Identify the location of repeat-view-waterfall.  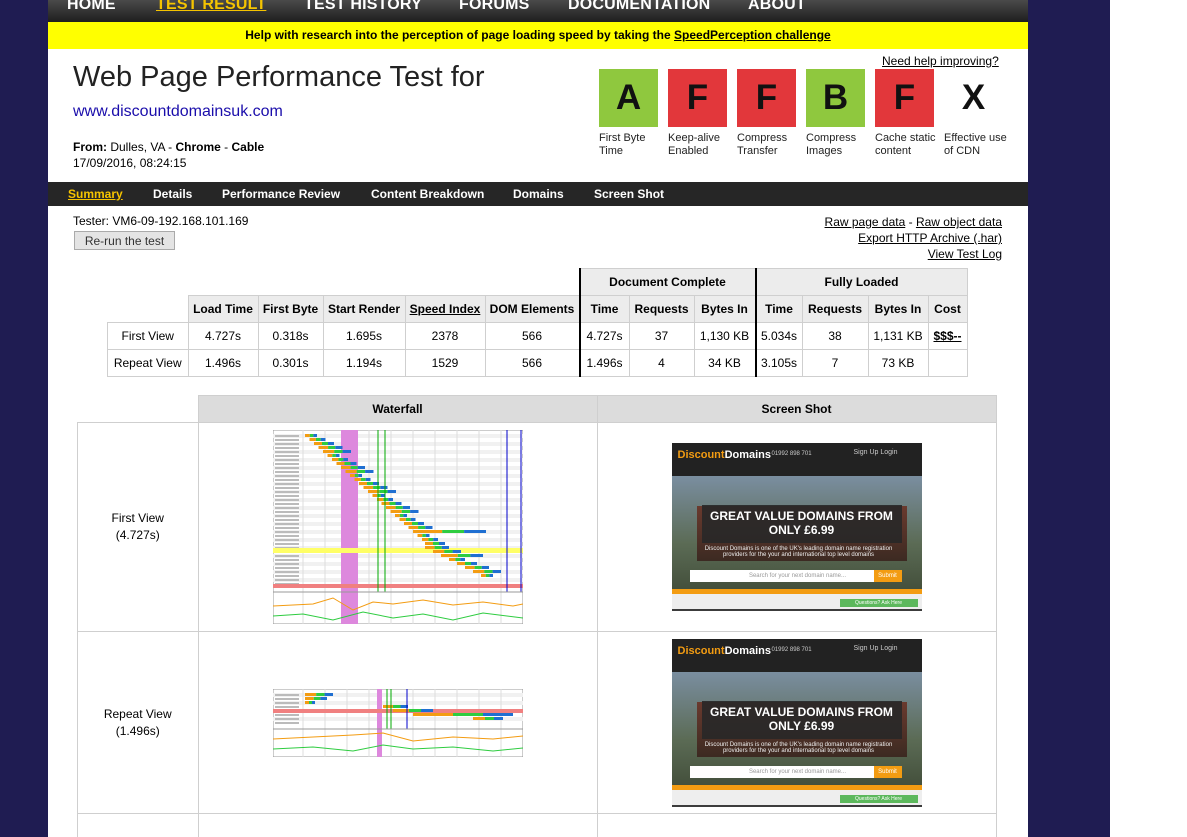
(397, 722).